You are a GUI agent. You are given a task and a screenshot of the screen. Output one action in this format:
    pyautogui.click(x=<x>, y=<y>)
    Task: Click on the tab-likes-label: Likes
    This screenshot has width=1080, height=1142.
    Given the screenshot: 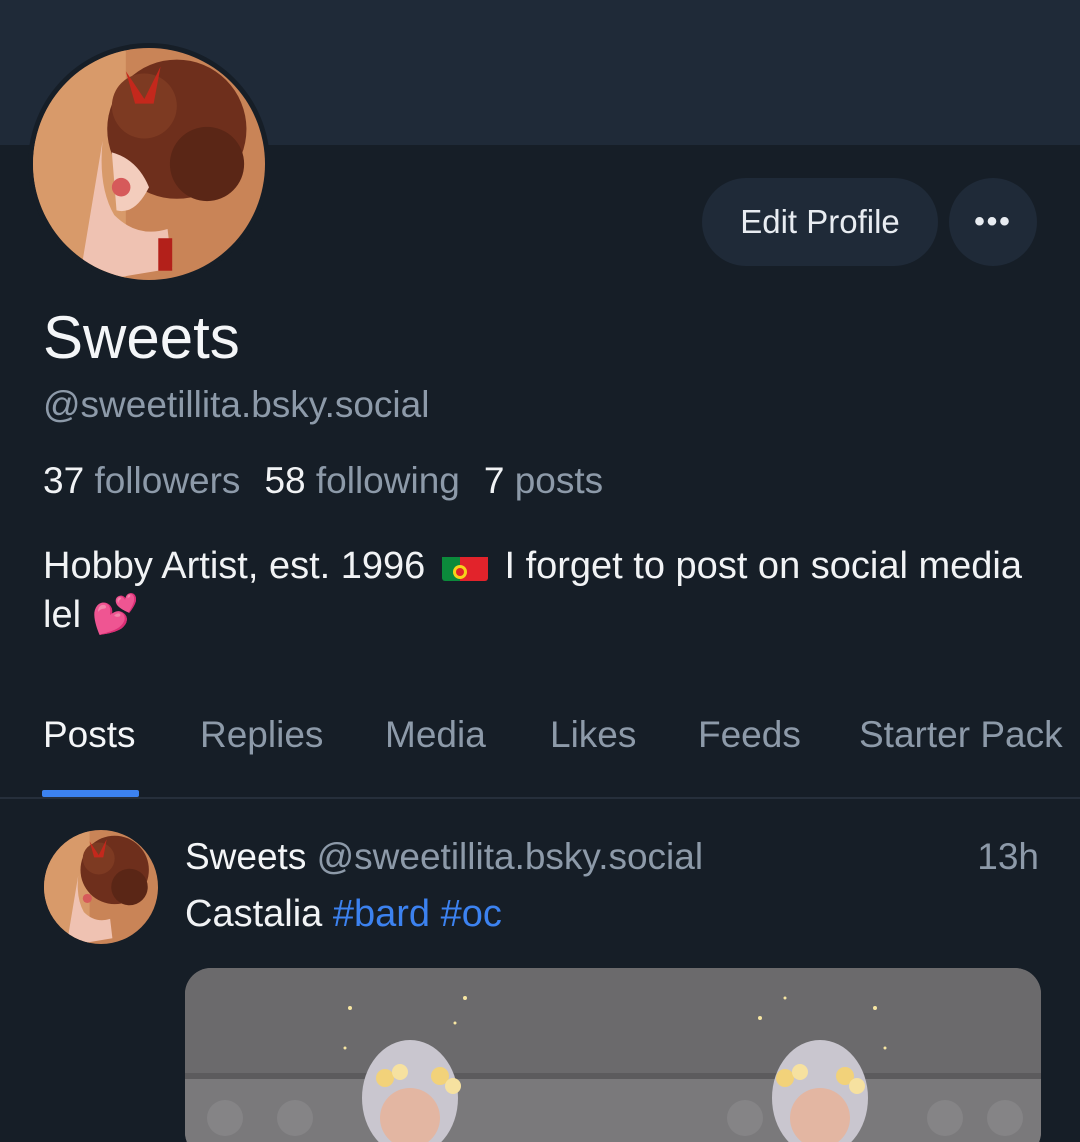 What is the action you would take?
    pyautogui.click(x=593, y=734)
    